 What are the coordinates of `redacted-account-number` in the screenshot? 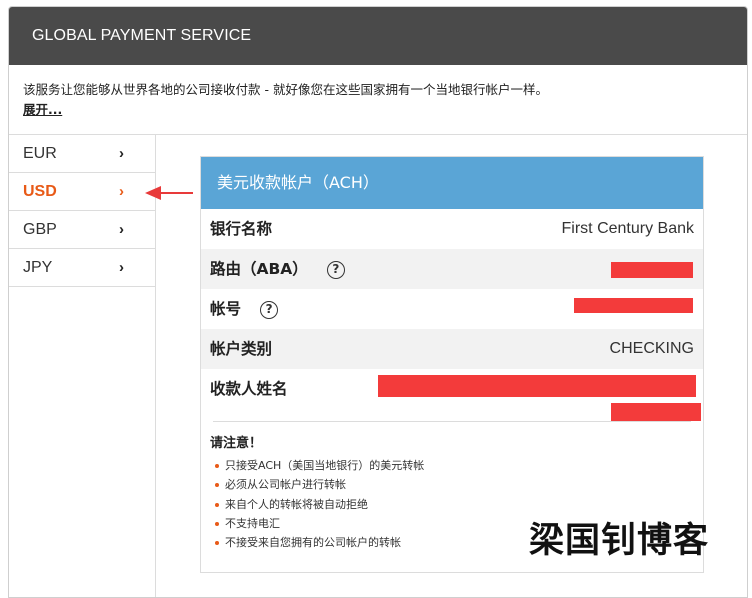 It's located at (633, 305).